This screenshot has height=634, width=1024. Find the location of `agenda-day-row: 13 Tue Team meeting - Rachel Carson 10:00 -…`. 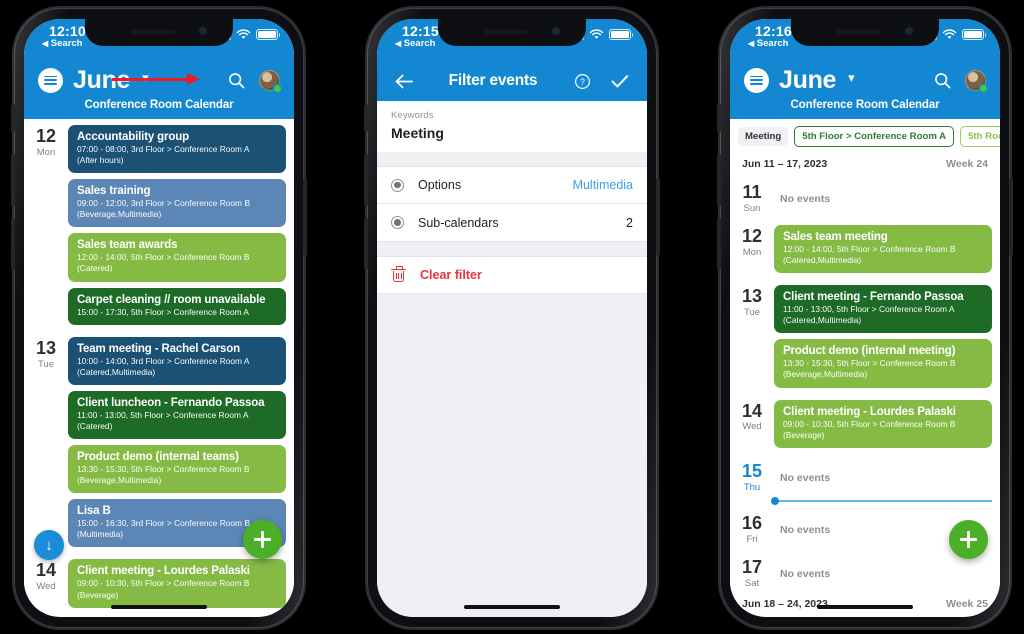

agenda-day-row: 13 Tue Team meeting - Rachel Carson 10:00 -… is located at coordinates (159, 442).